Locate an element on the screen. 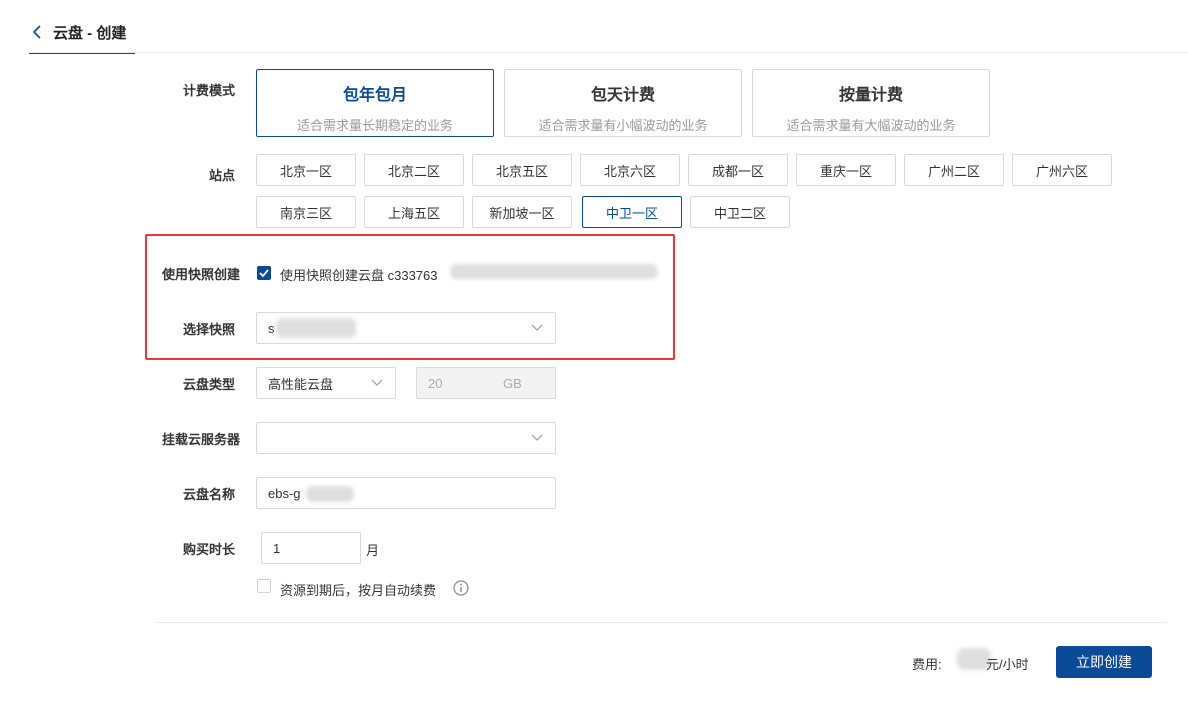 This screenshot has width=1188, height=702. billing-option-pay-as-you-go: 按量计费 适合需求量有大幅波动的业务 is located at coordinates (871, 103).